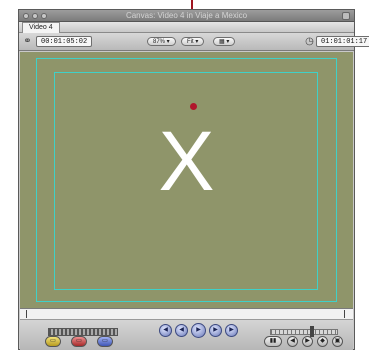 The image size is (369, 350). I want to click on play-around-button: ▶, so click(215, 330).